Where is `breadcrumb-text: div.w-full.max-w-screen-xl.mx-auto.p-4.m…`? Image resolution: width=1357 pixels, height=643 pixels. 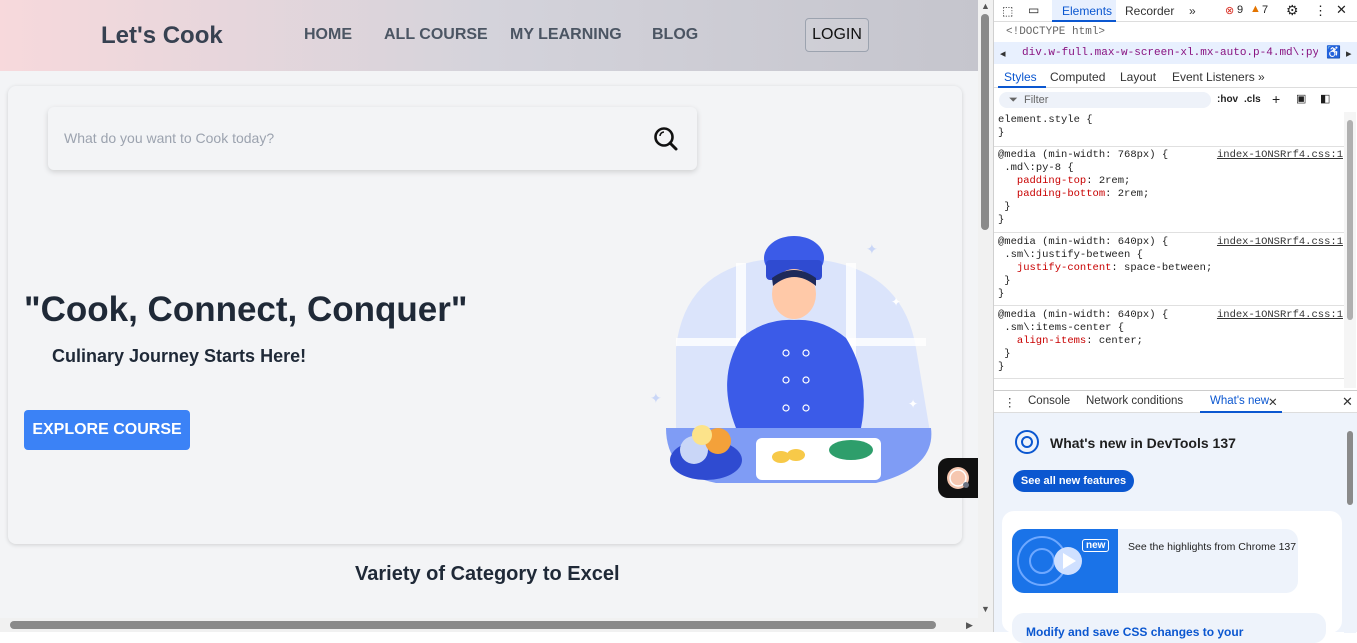
breadcrumb-text: div.w-full.max-w-screen-xl.mx-auto.p-4.m… is located at coordinates (1170, 53).